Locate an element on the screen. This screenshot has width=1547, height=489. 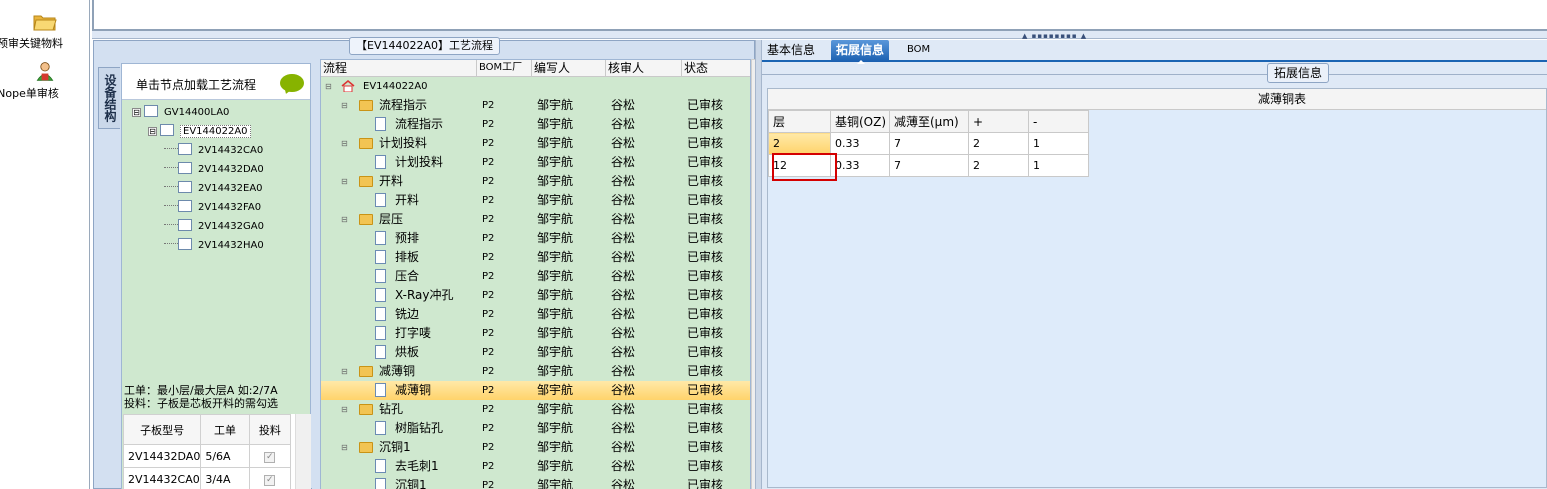
column-header: 状态 is located at coordinates (716, 68).